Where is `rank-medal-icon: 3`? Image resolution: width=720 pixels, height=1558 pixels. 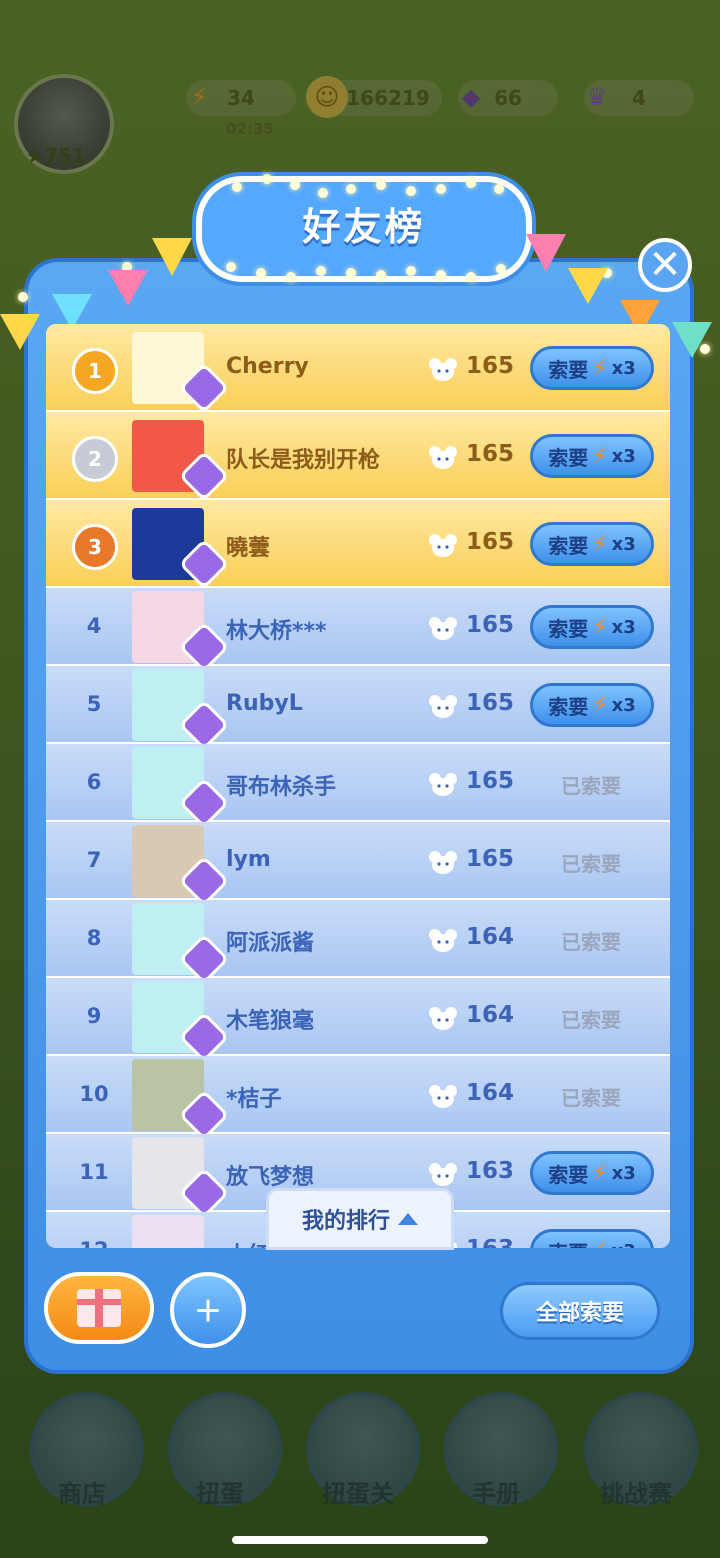 rank-medal-icon: 3 is located at coordinates (95, 547).